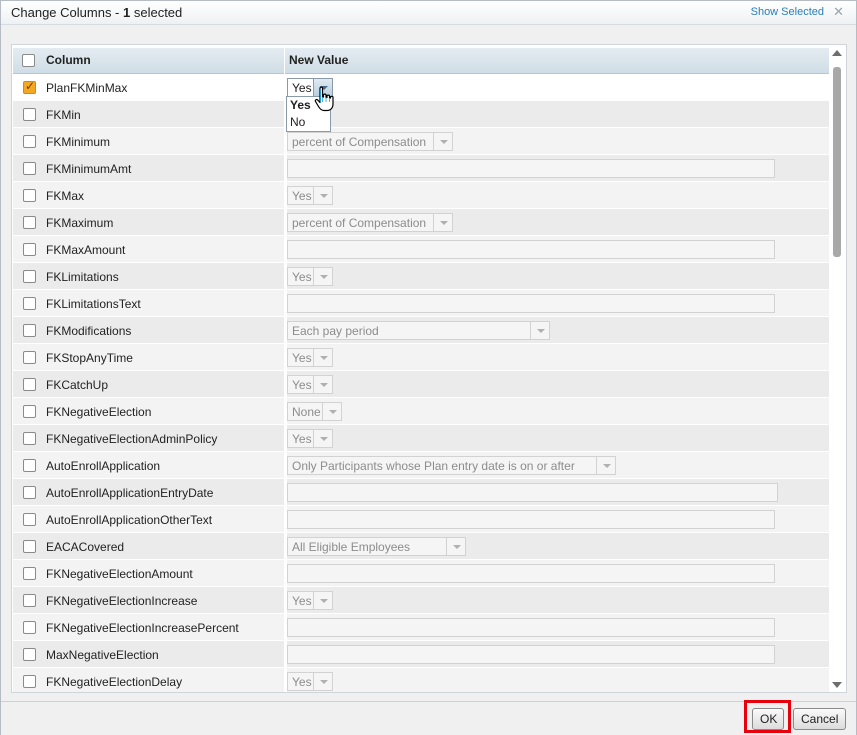  Describe the element at coordinates (308, 122) in the screenshot. I see `dropdown-option-no: No` at that location.